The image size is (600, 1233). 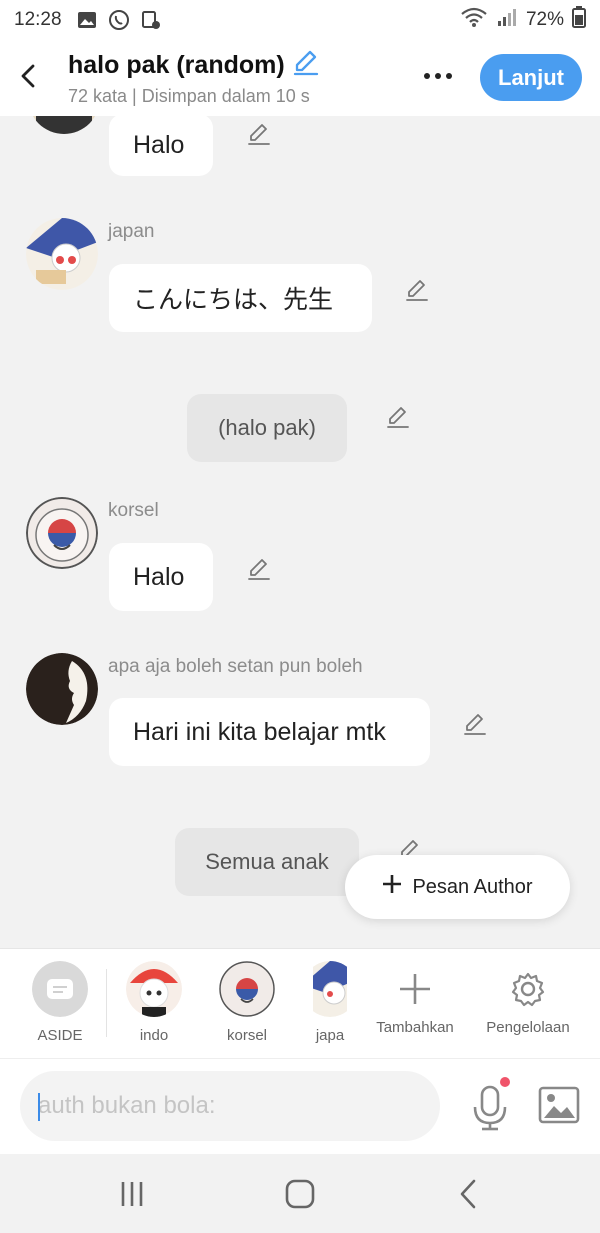 I want to click on sender-name: apa aja boleh setan pun boleh, so click(x=235, y=666).